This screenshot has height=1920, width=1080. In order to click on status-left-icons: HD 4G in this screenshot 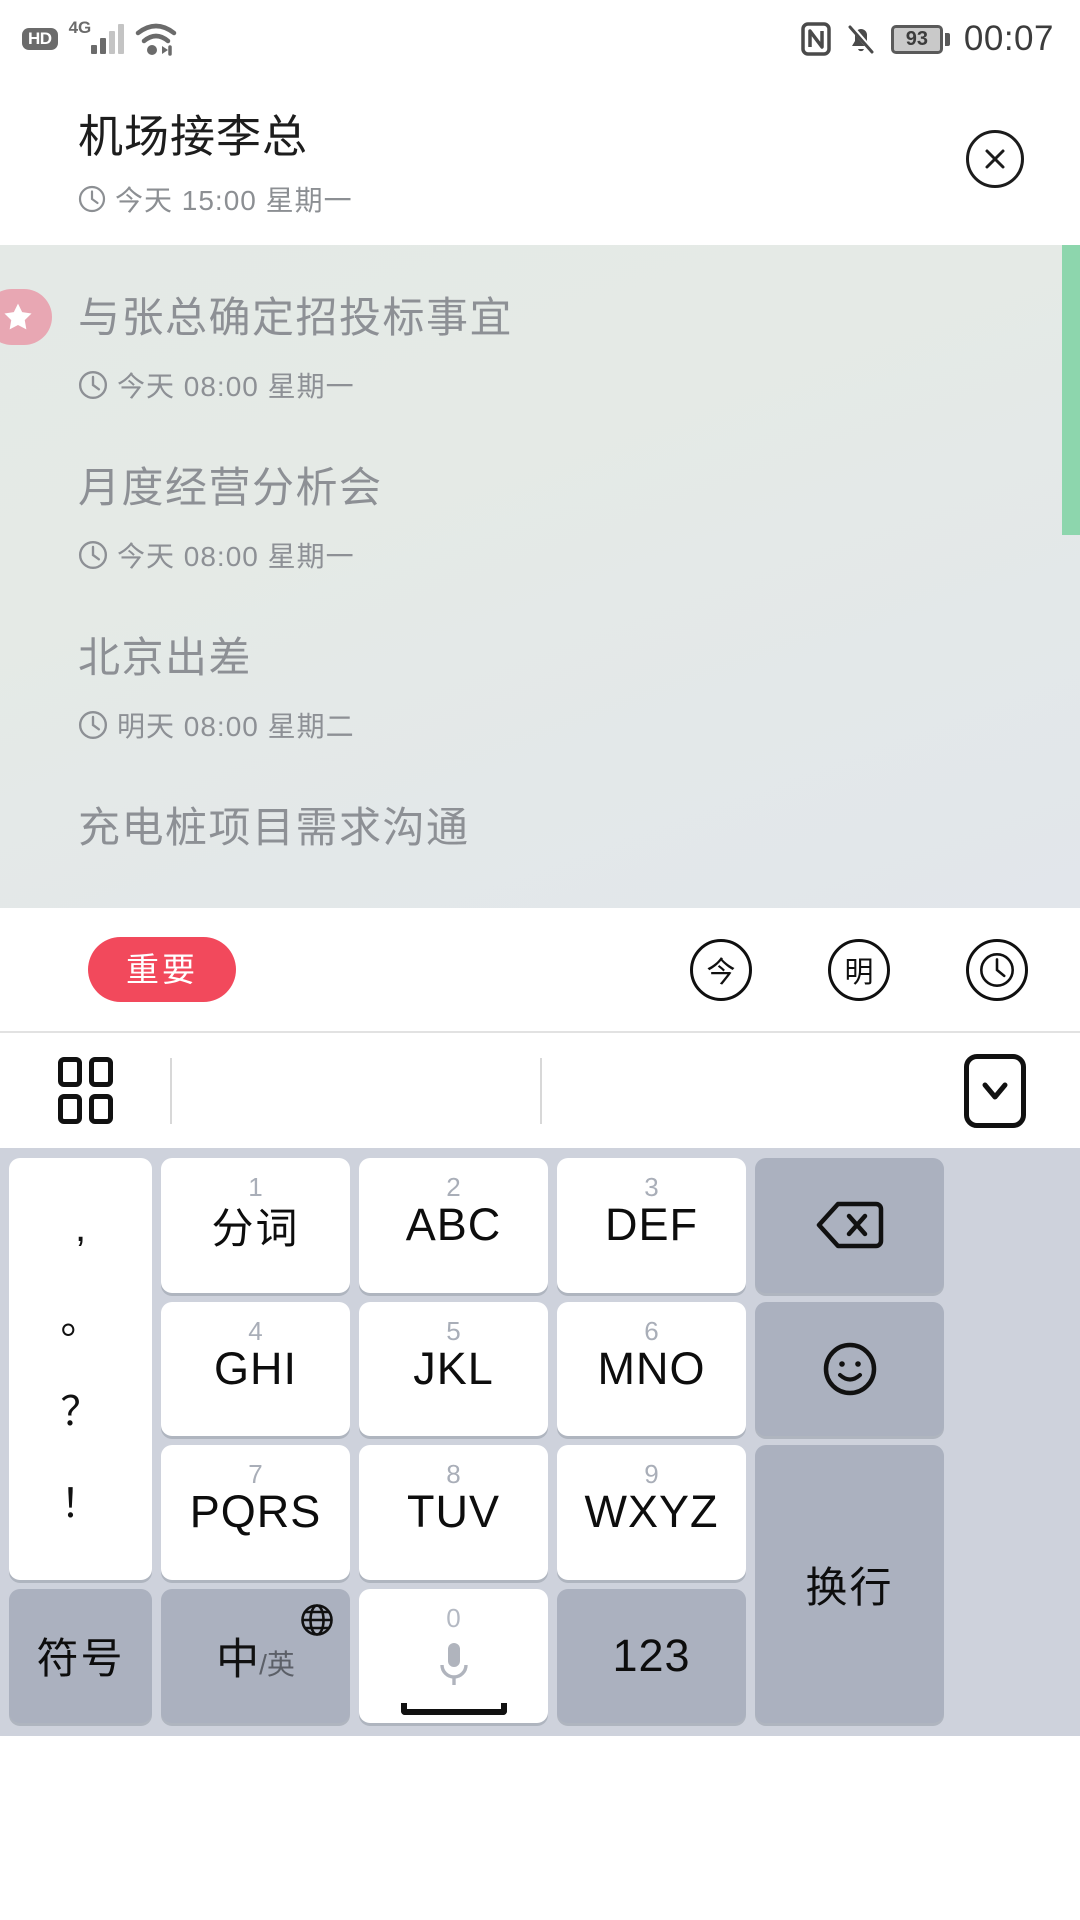, I will do `click(99, 37)`.